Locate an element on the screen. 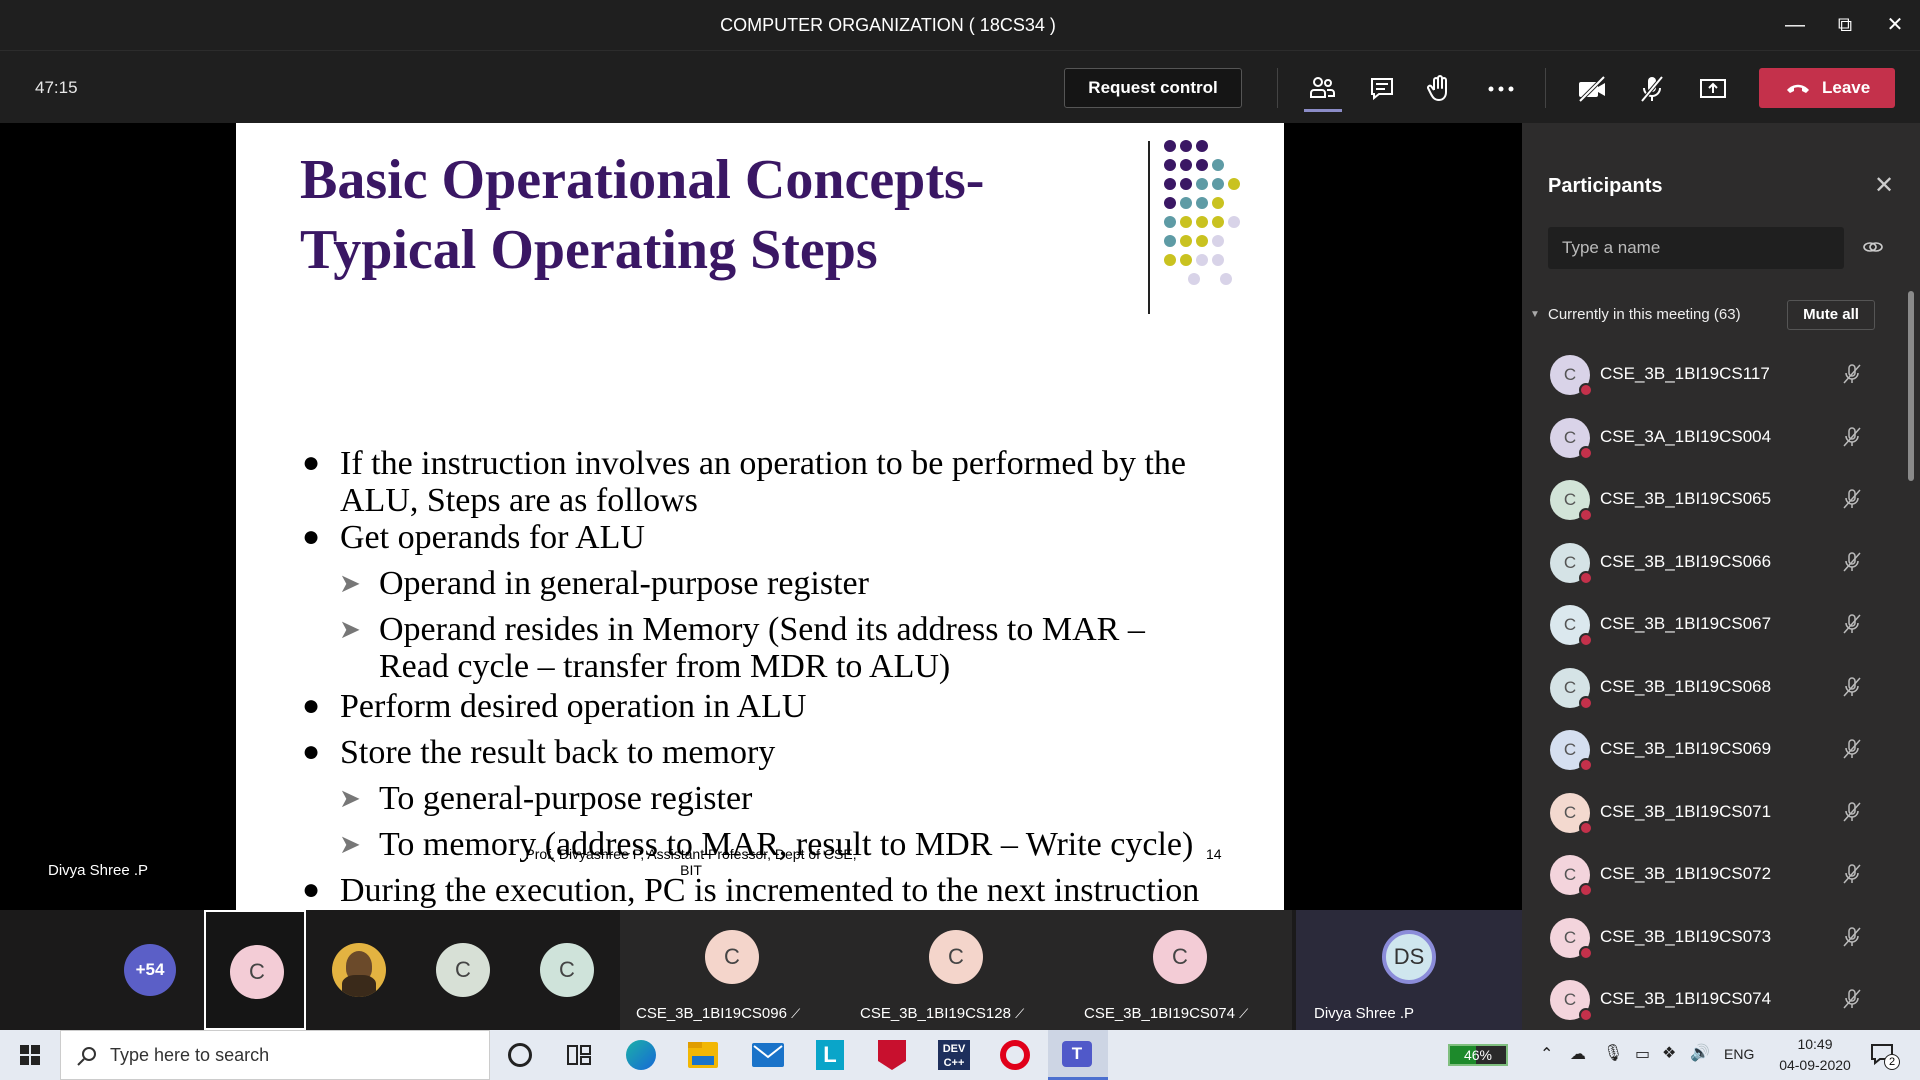 This screenshot has height=1080, width=1920. close-window-button: ✕ is located at coordinates (1895, 25).